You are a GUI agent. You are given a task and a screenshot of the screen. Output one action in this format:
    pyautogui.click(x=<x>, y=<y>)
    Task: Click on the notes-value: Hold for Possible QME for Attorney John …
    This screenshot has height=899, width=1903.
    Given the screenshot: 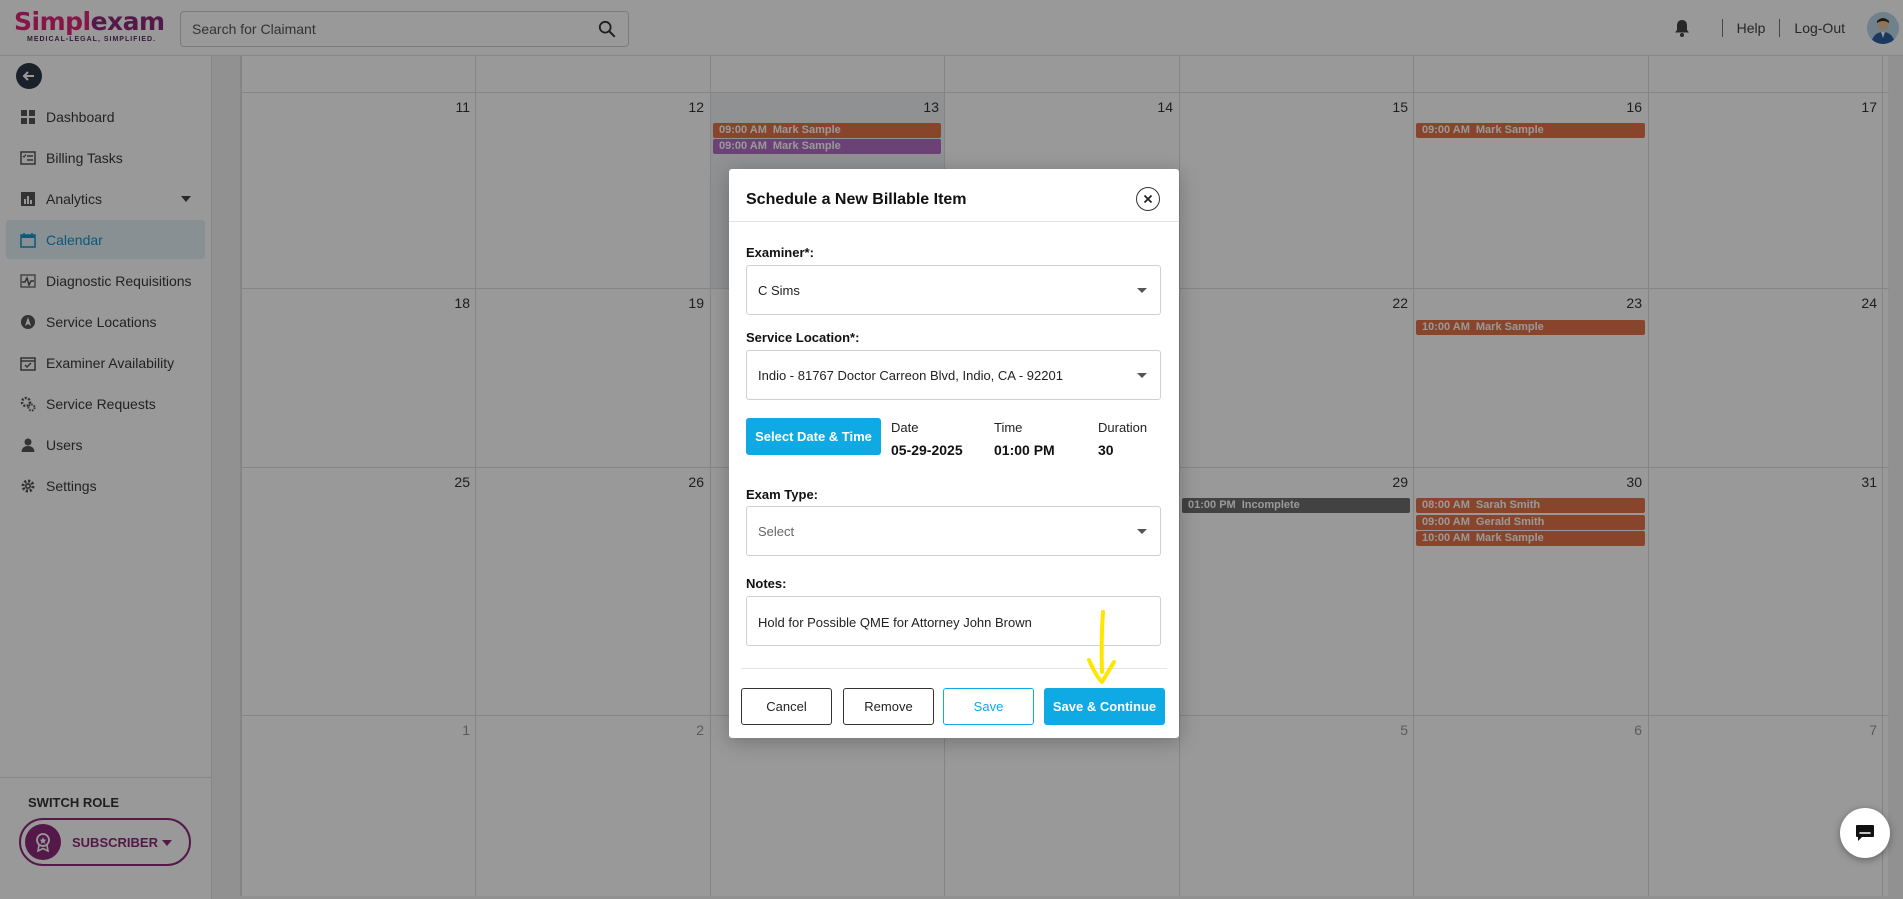 What is the action you would take?
    pyautogui.click(x=895, y=622)
    